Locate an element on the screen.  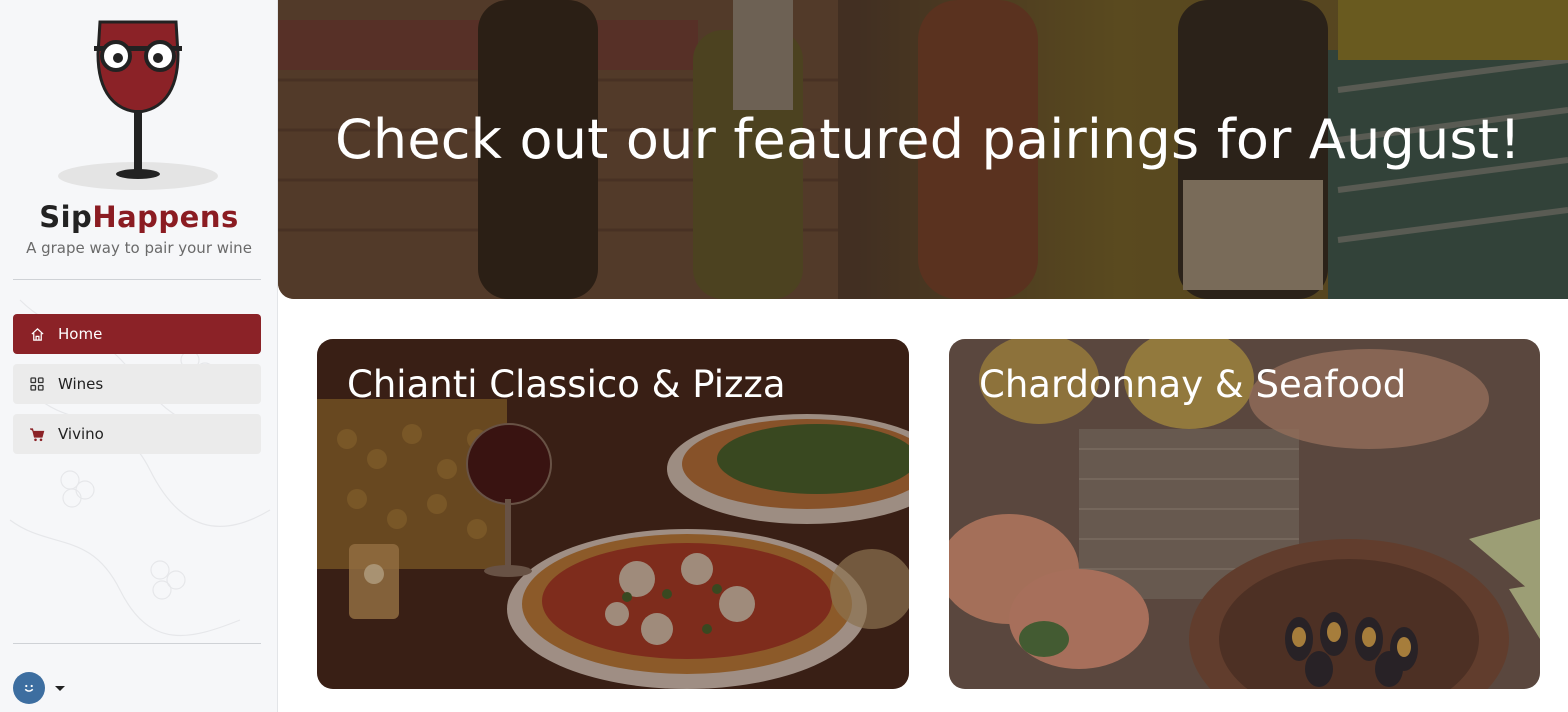
brand-logo: SipHappens A grape way to pair your wine is located at coordinates (138, 135).